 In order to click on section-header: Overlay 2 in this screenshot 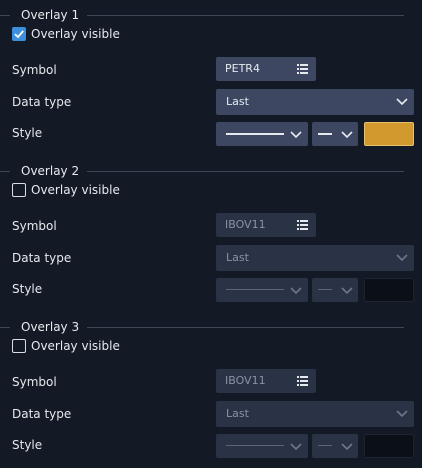, I will do `click(202, 171)`.